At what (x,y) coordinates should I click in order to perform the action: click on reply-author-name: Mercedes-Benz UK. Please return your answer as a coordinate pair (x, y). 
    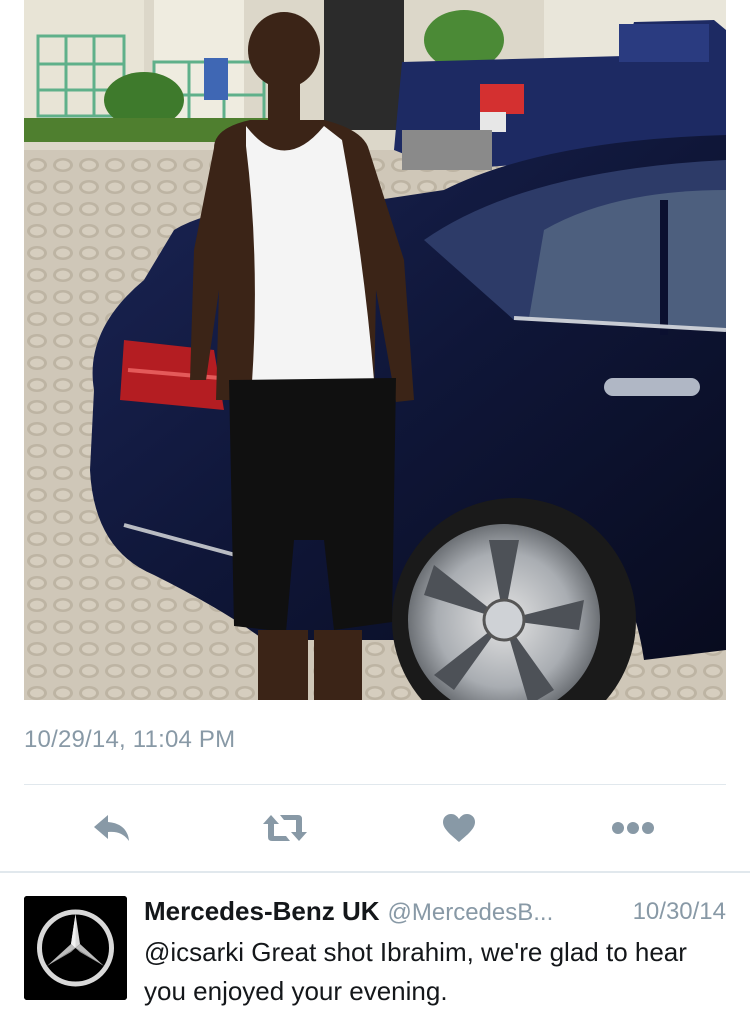
    Looking at the image, I should click on (262, 911).